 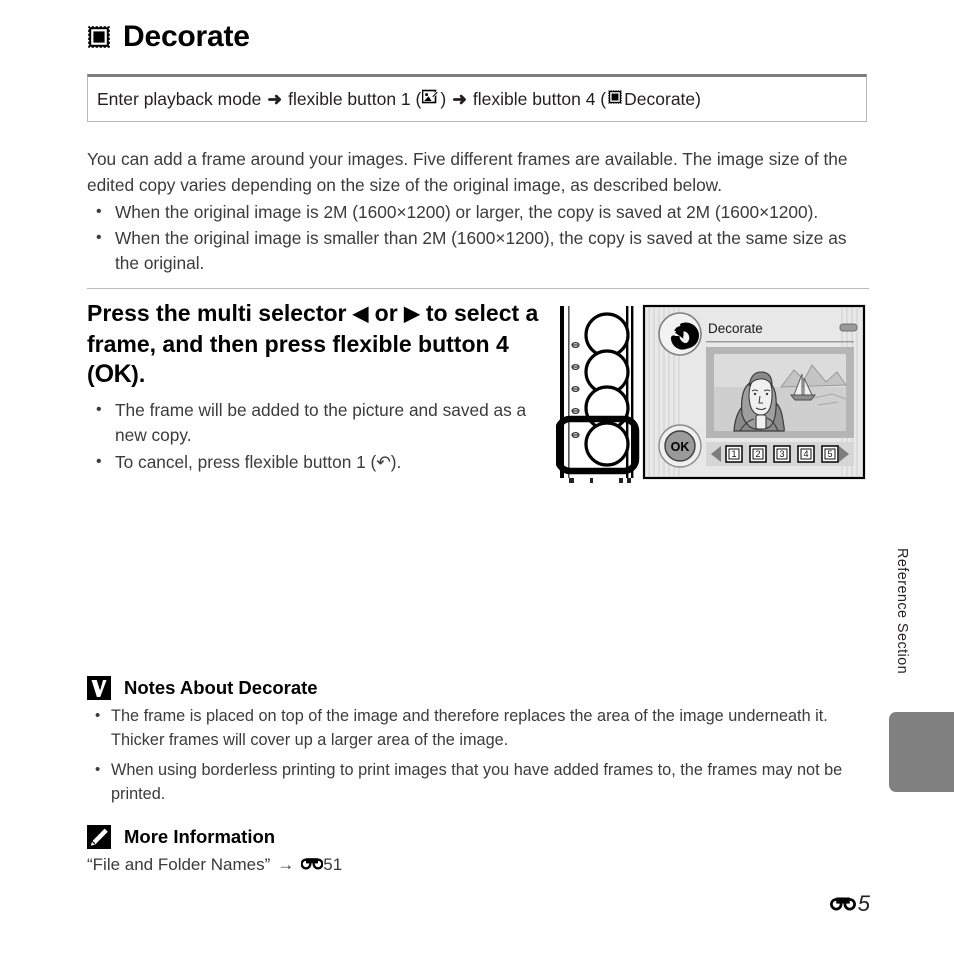 I want to click on page-number-footer: 5, so click(x=849, y=904).